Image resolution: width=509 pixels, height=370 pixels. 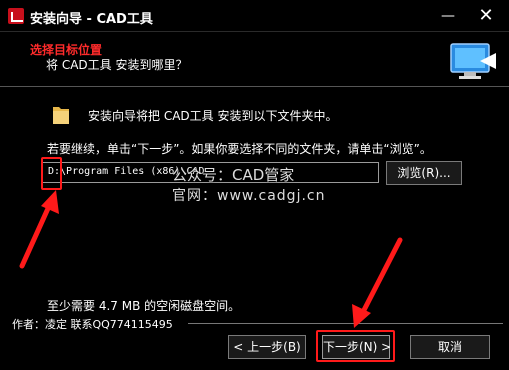 I want to click on folder-icon, so click(x=61, y=115).